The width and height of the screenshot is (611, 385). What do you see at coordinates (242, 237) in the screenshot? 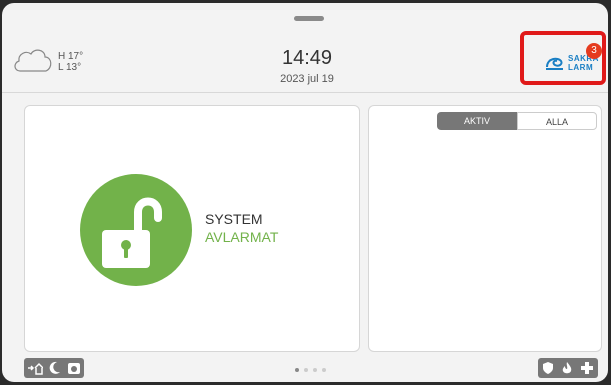
I see `system-status-line2: AVLARMAT` at bounding box center [242, 237].